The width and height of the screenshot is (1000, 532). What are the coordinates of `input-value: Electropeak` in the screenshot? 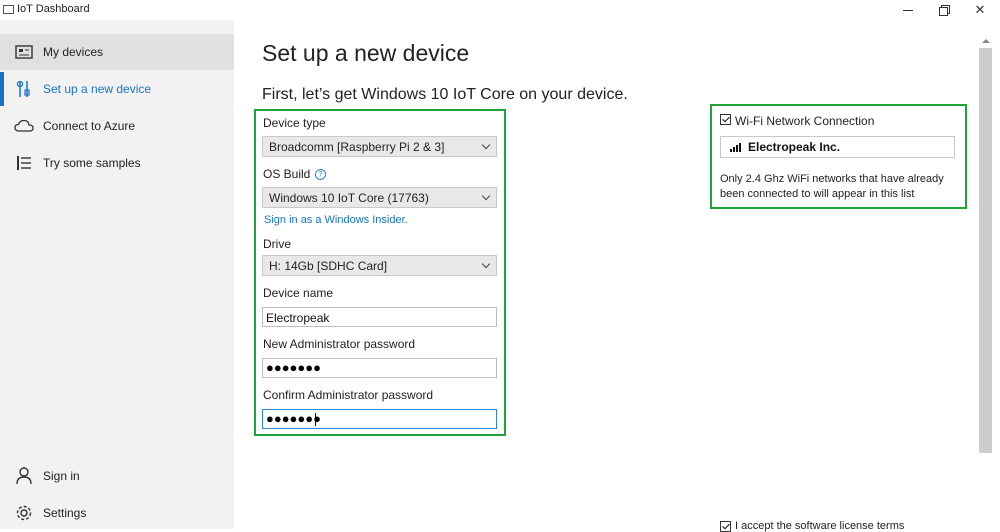 It's located at (298, 318).